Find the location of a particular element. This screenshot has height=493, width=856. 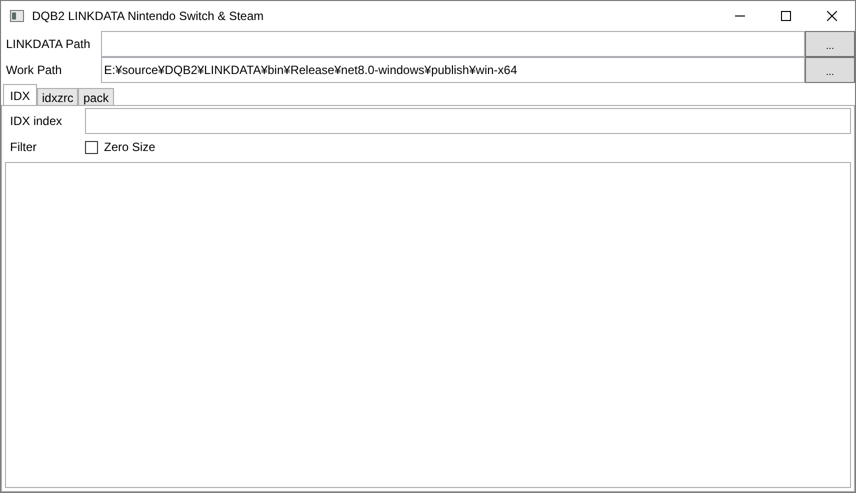

path-label: Work Path is located at coordinates (34, 70).